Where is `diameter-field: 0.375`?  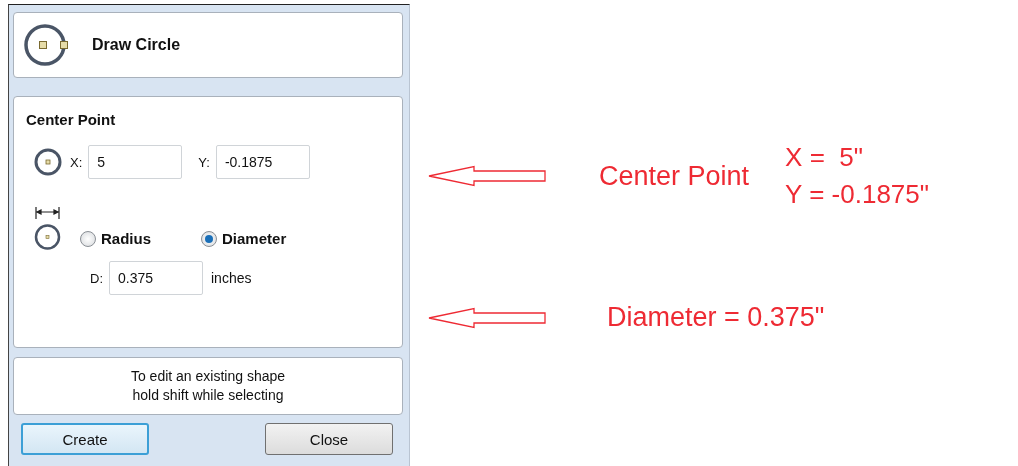
diameter-field: 0.375 is located at coordinates (156, 278).